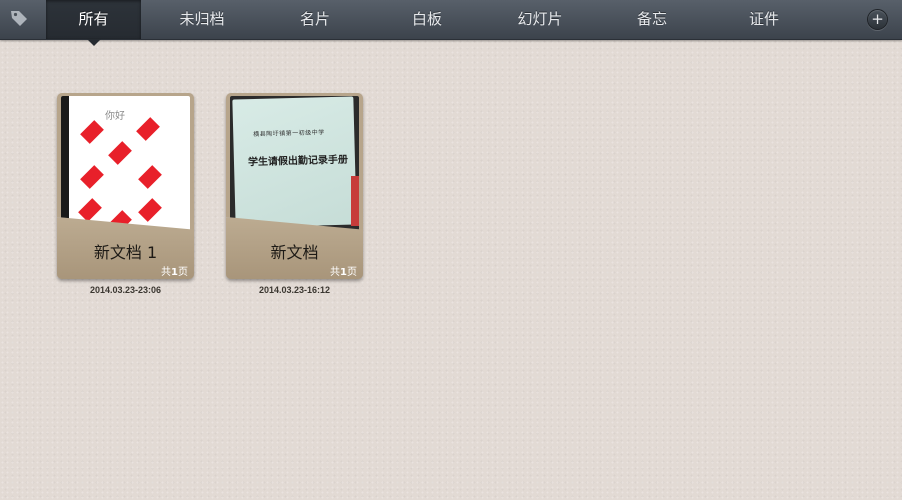 Image resolution: width=902 pixels, height=500 pixels. Describe the element at coordinates (764, 19) in the screenshot. I see `tab-id-documents: 证件` at that location.